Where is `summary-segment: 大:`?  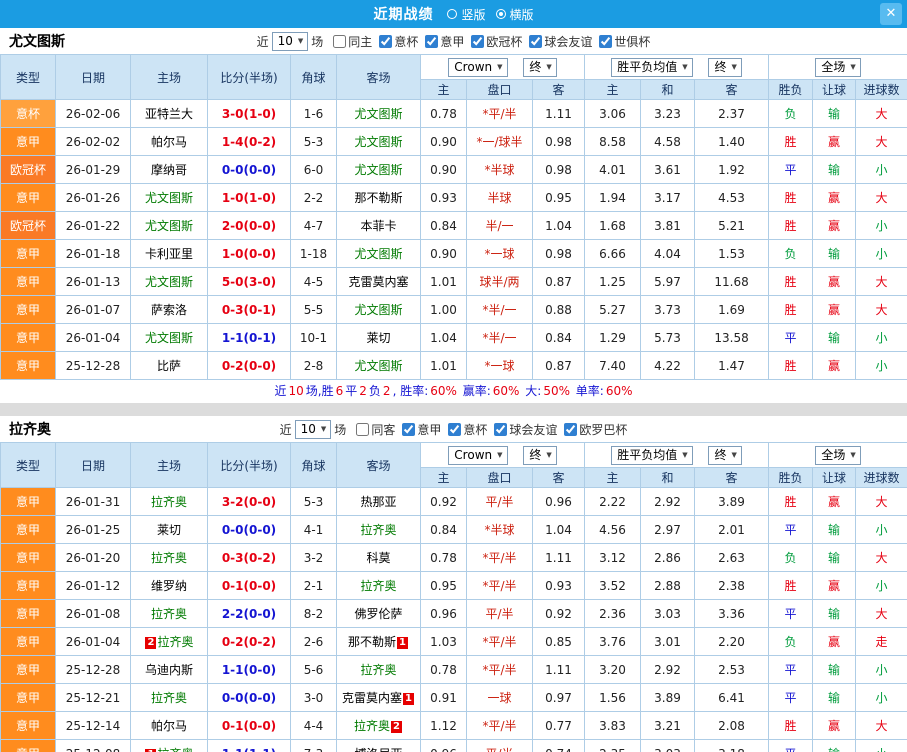 summary-segment: 大: is located at coordinates (531, 391).